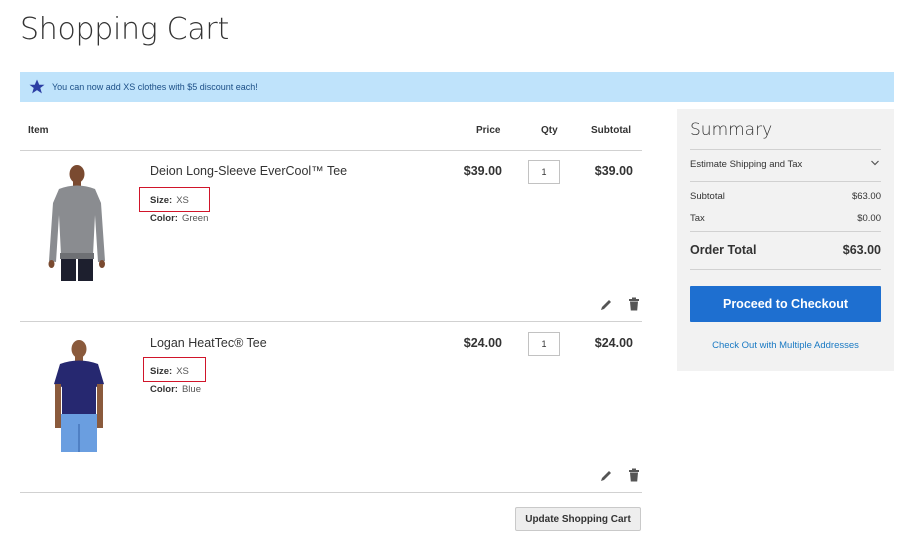 The height and width of the screenshot is (547, 909). I want to click on order-total-label: Order Total, so click(723, 250).